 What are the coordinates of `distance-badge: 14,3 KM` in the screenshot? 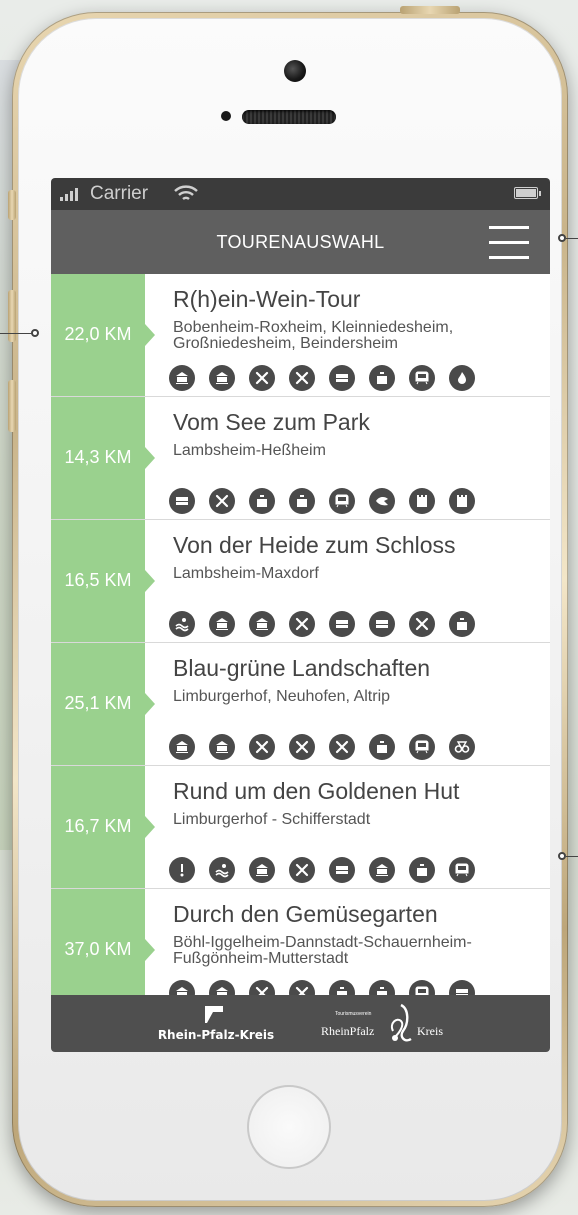 It's located at (103, 458).